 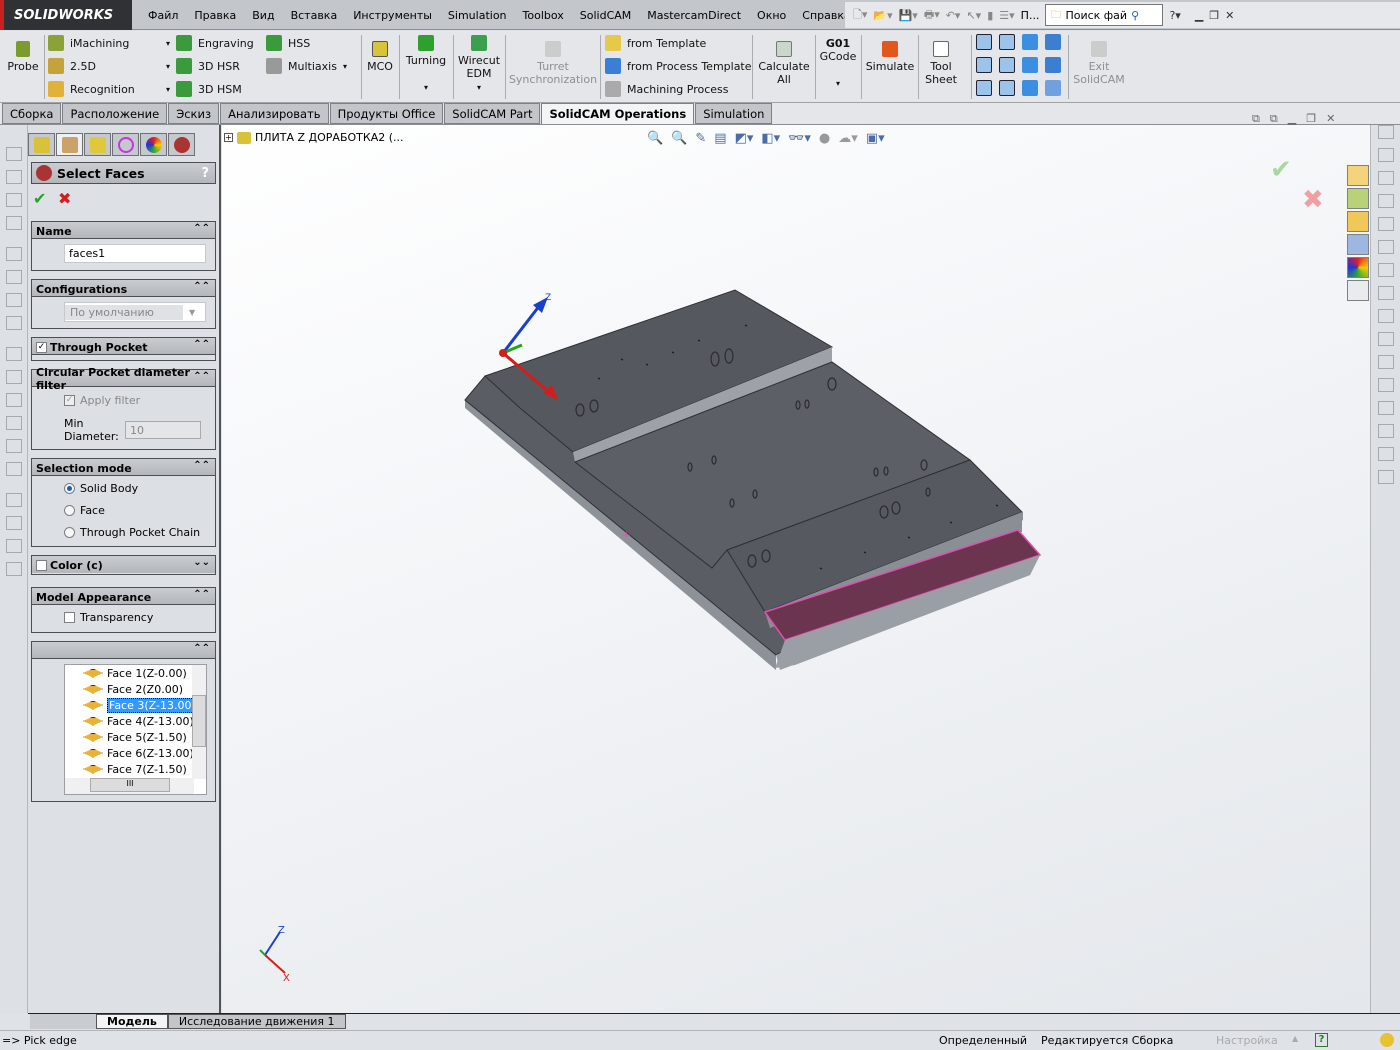 What do you see at coordinates (492, 113) in the screenshot?
I see `tab-solidcam-part: SolidCAM Part` at bounding box center [492, 113].